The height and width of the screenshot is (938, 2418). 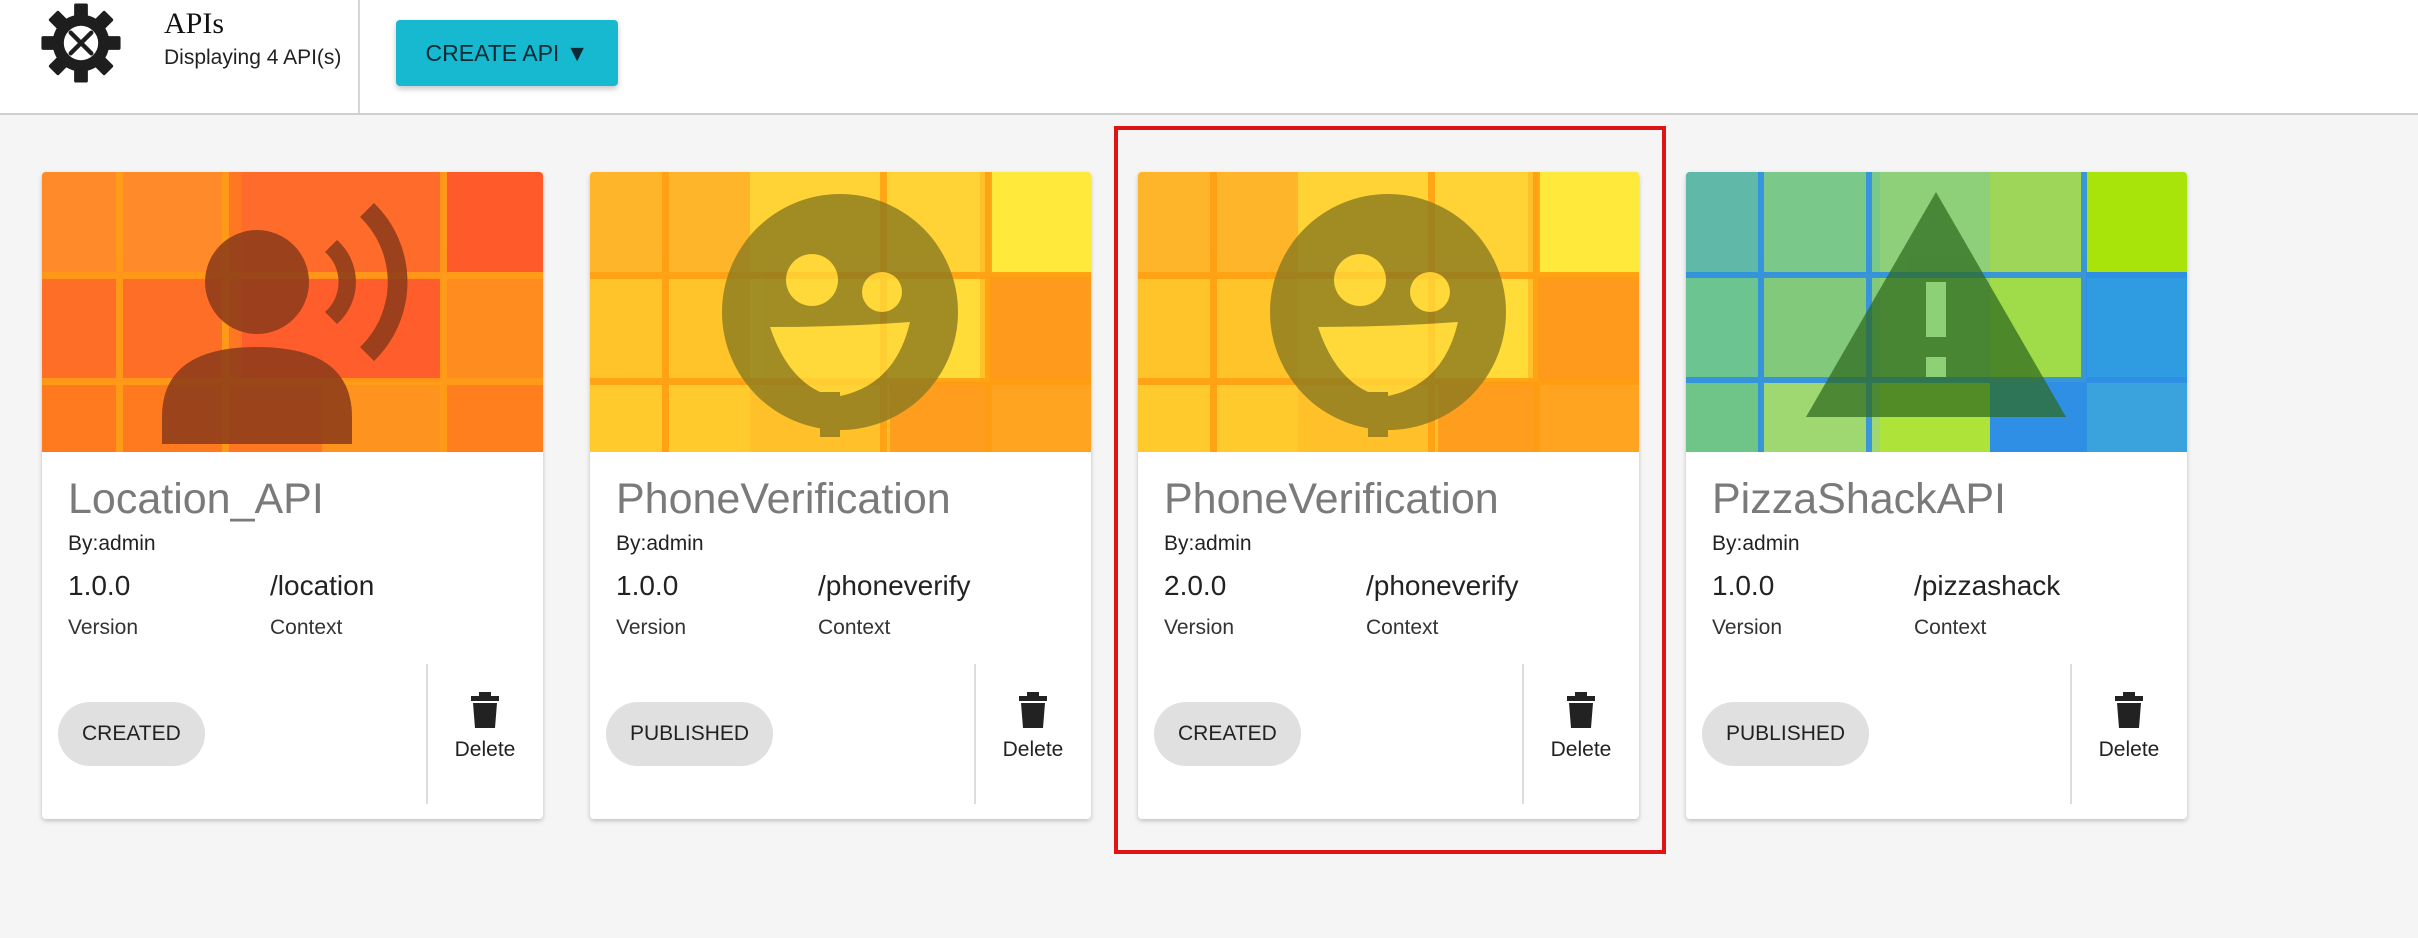 I want to click on api-name: PizzaShackAPI, so click(x=1859, y=499).